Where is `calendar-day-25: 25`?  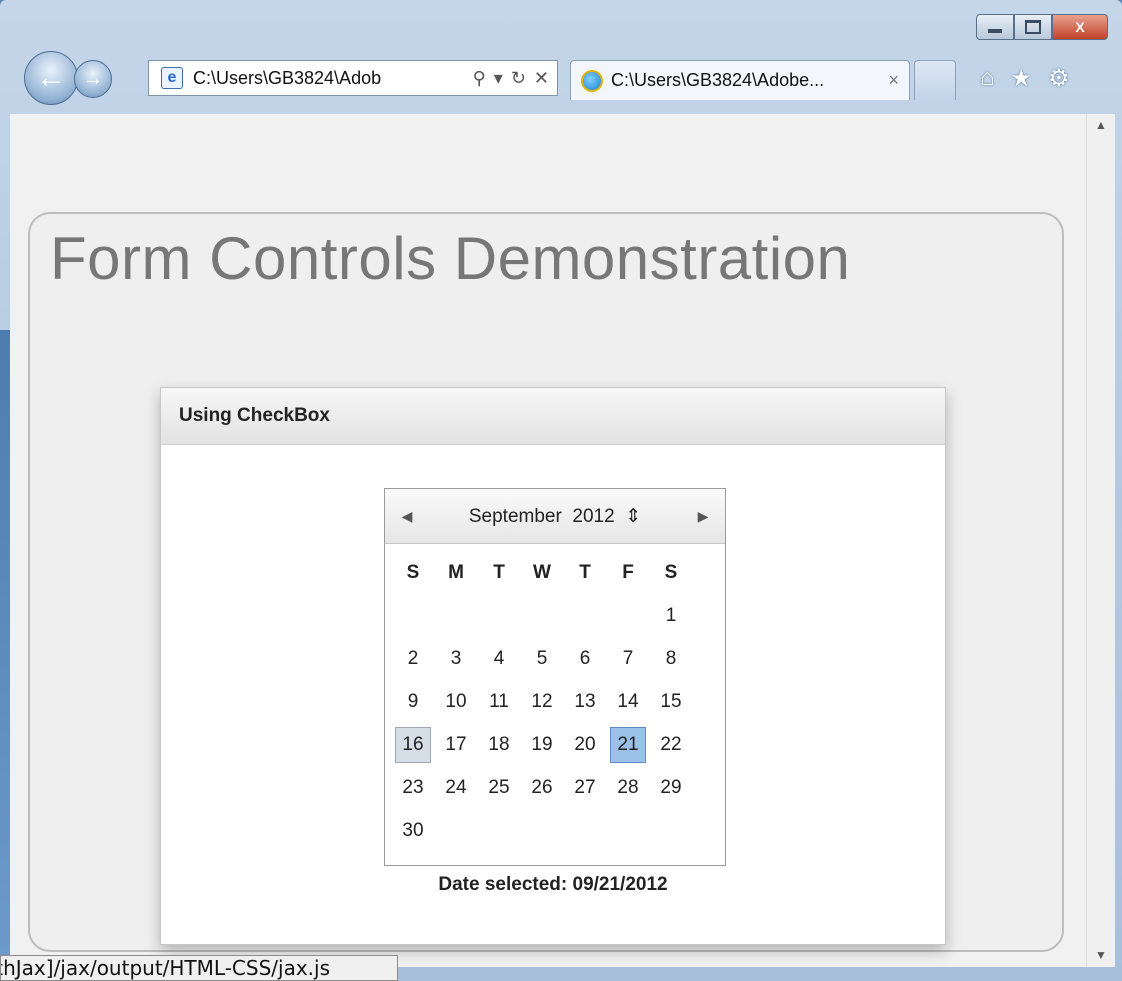
calendar-day-25: 25 is located at coordinates (499, 788).